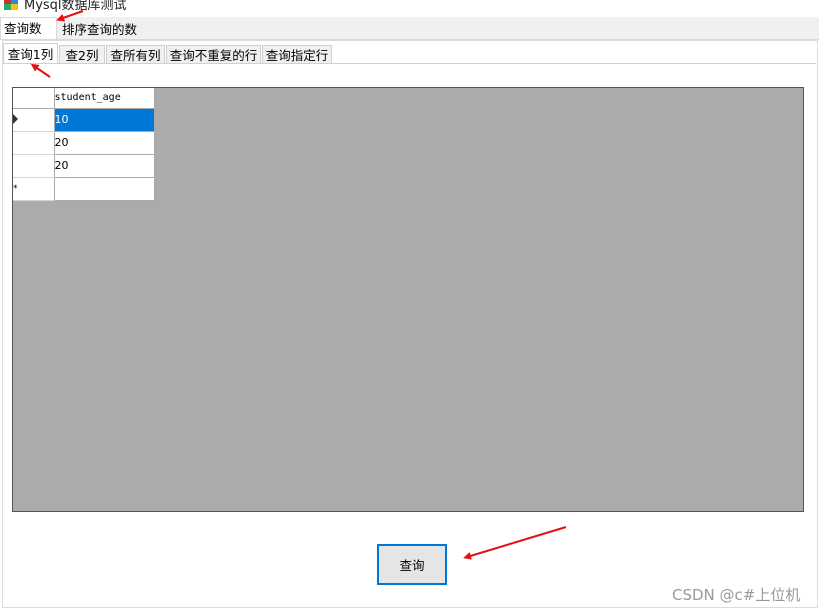  I want to click on tab-query-data: 查询数据, so click(28, 37).